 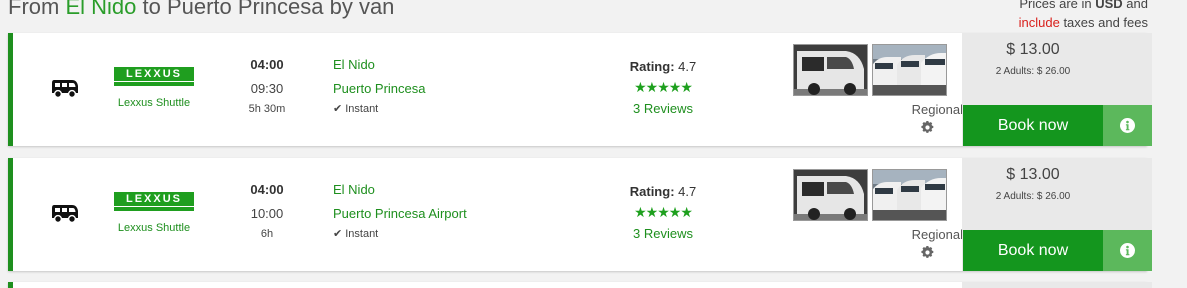 I want to click on to-station-link: Puerto Princesa Airport, so click(x=463, y=213).